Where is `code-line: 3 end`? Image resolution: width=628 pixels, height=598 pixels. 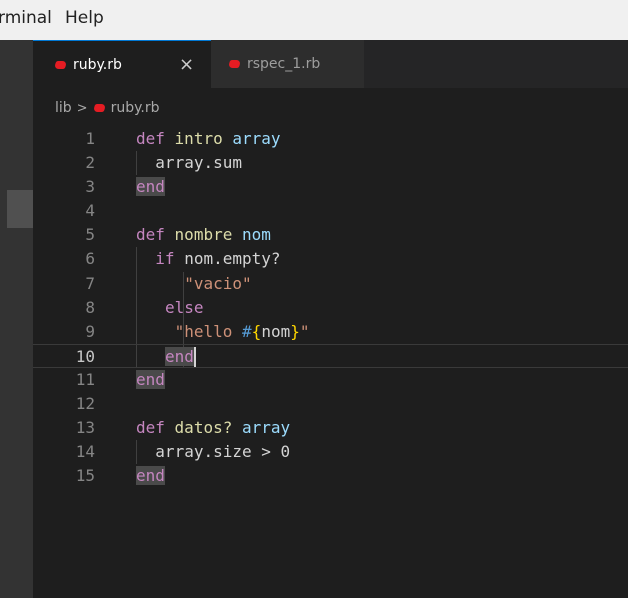 code-line: 3 end is located at coordinates (330, 187).